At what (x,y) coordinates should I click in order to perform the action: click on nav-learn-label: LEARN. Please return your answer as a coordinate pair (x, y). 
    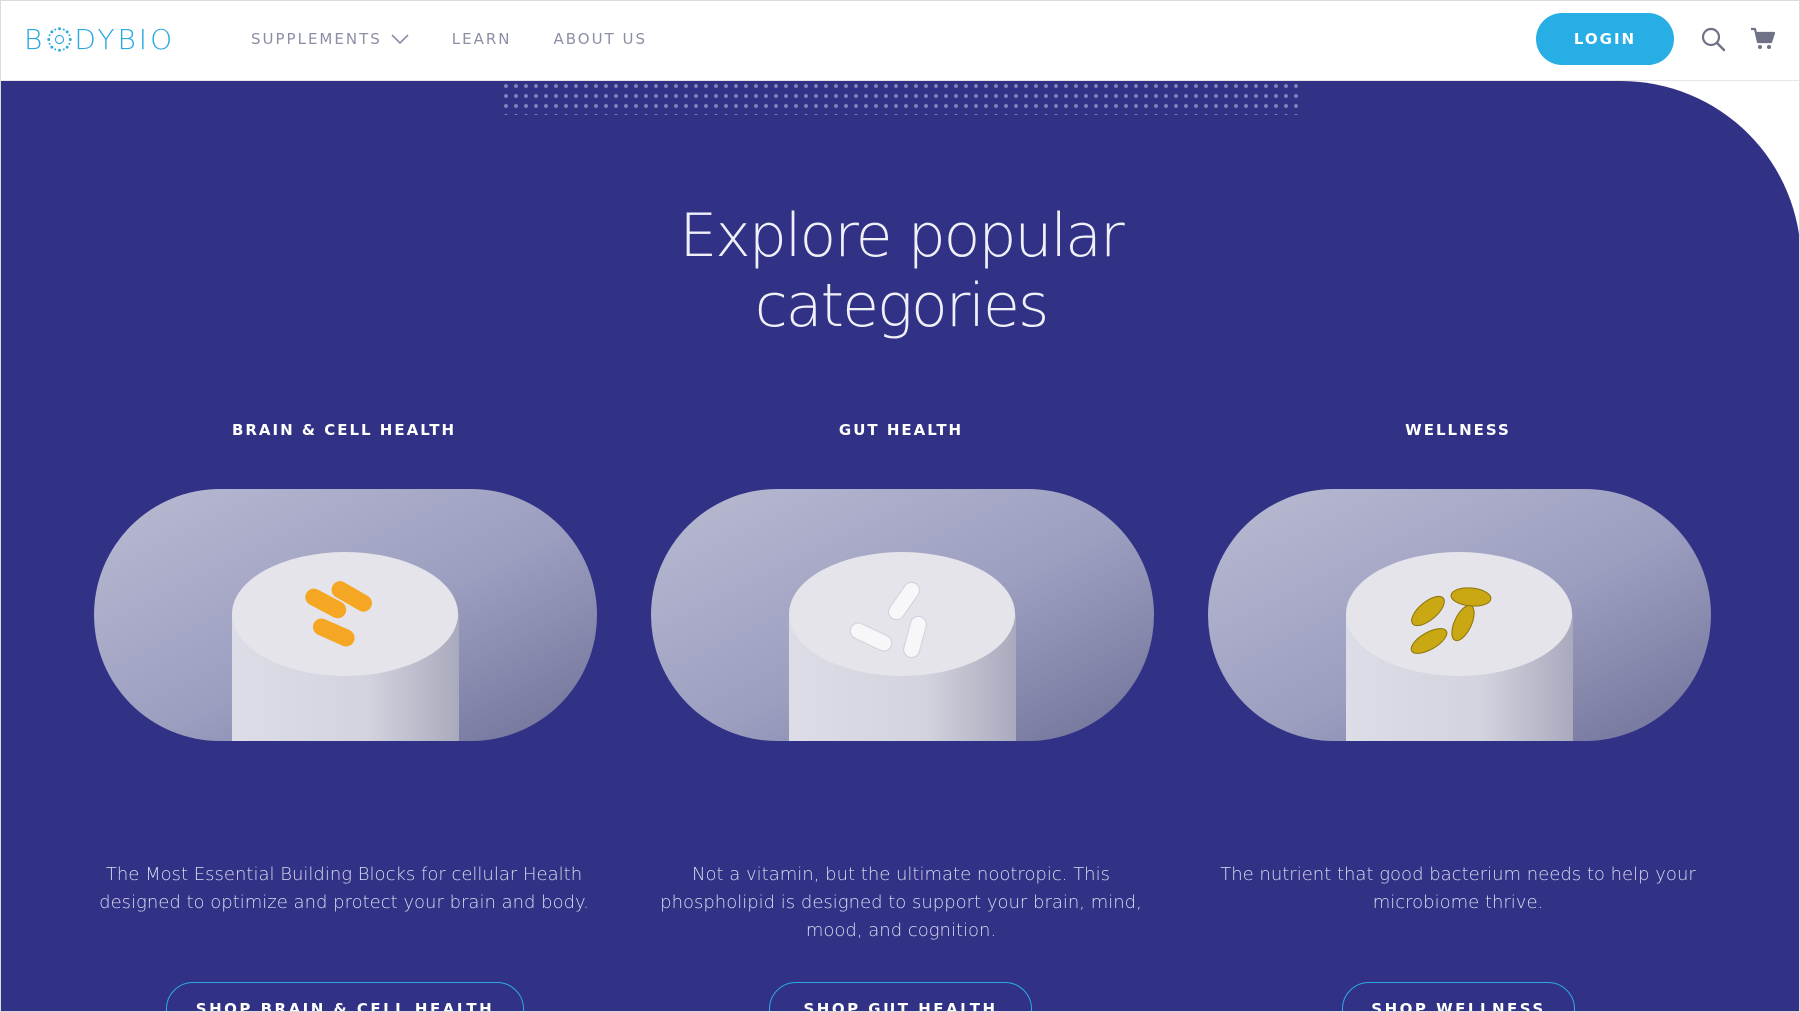
    Looking at the image, I should click on (481, 39).